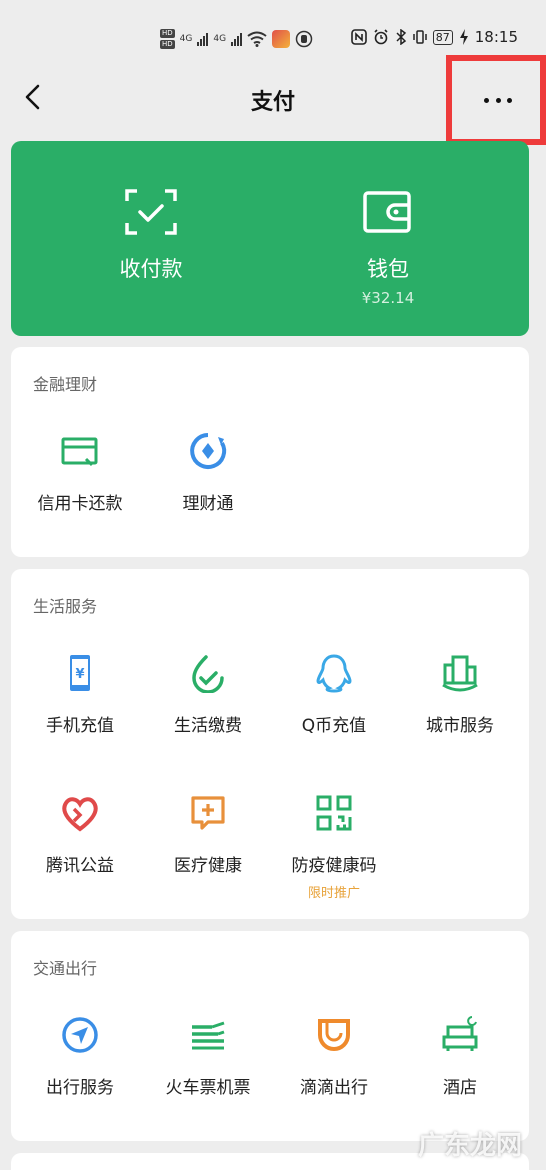 The height and width of the screenshot is (1170, 546). What do you see at coordinates (80, 1035) in the screenshot?
I see `navigation-icon` at bounding box center [80, 1035].